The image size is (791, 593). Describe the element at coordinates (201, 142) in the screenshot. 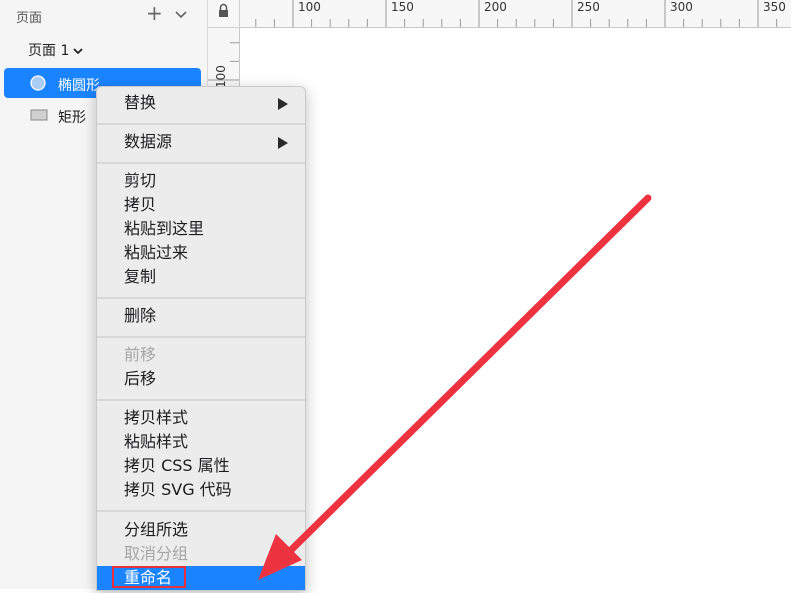

I see `menu-item-data-source: 数据源` at that location.